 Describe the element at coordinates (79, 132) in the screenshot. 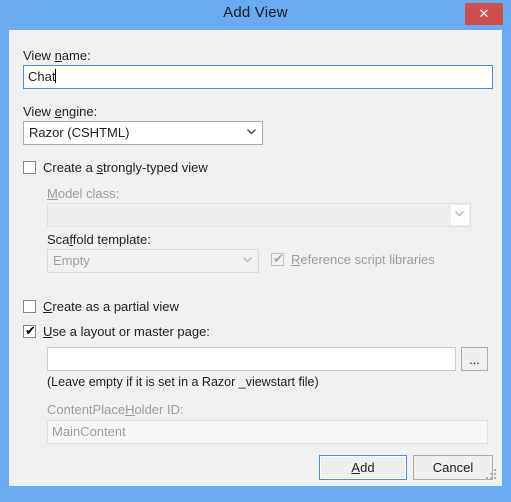

I see `view-engine-value: Razor (CSHTML)` at that location.